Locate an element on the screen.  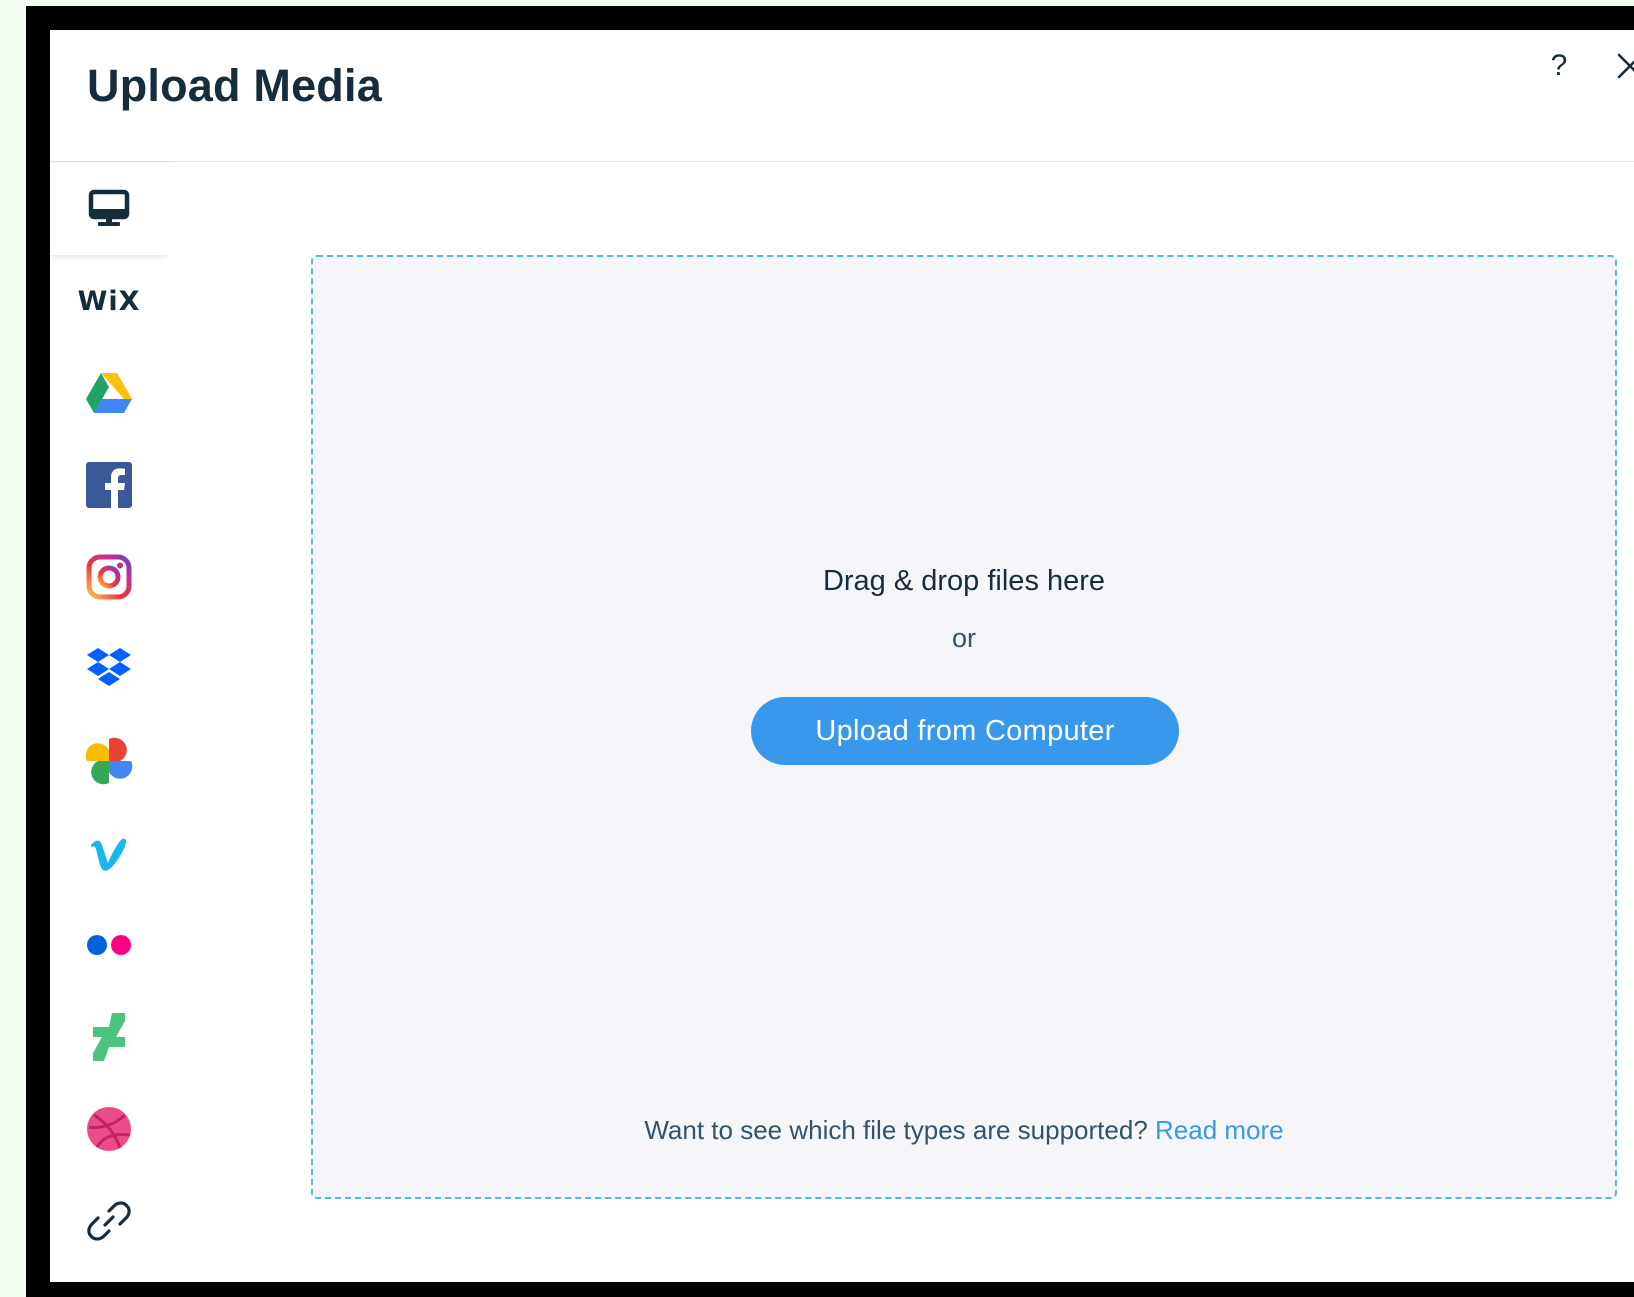
source-flickr is located at coordinates (109, 945).